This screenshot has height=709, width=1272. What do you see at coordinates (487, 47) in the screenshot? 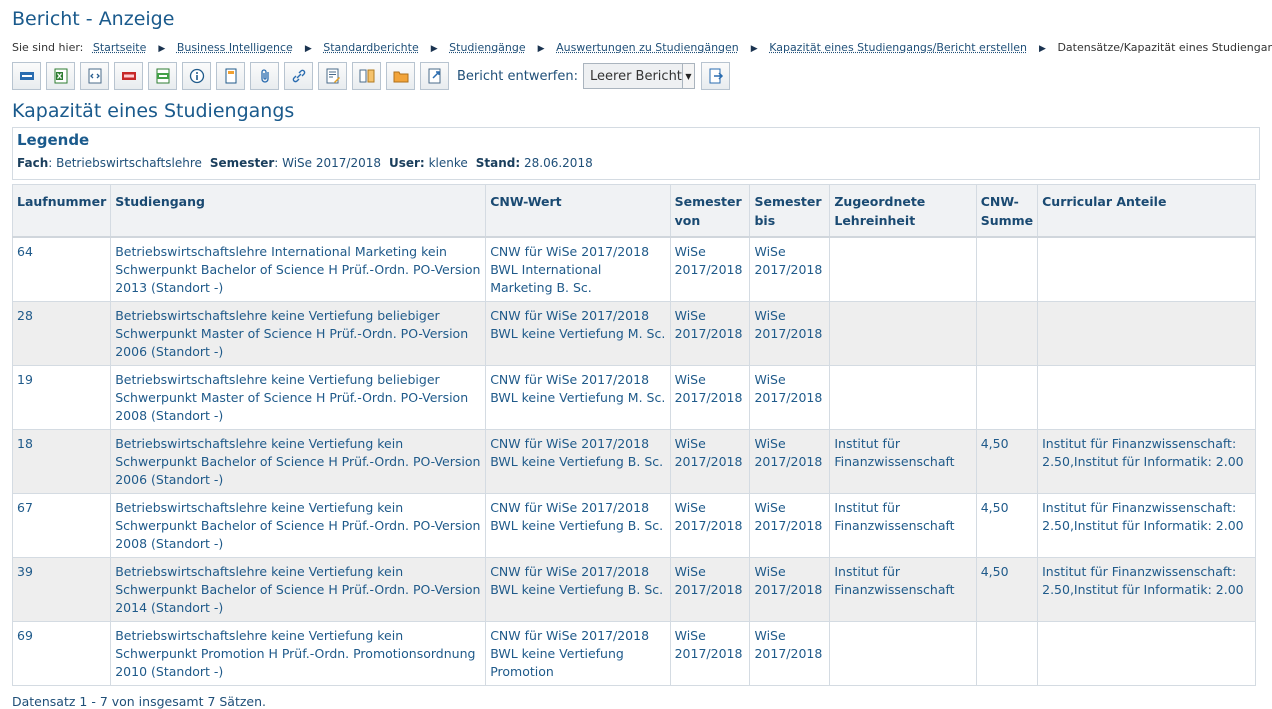
I see `breadcrumb-item-studiengaenge: Studiengänge` at bounding box center [487, 47].